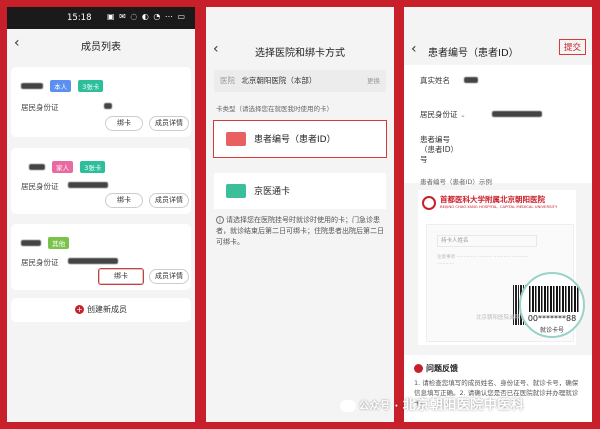  What do you see at coordinates (101, 47) in the screenshot?
I see `page-title: 成员列表` at bounding box center [101, 47].